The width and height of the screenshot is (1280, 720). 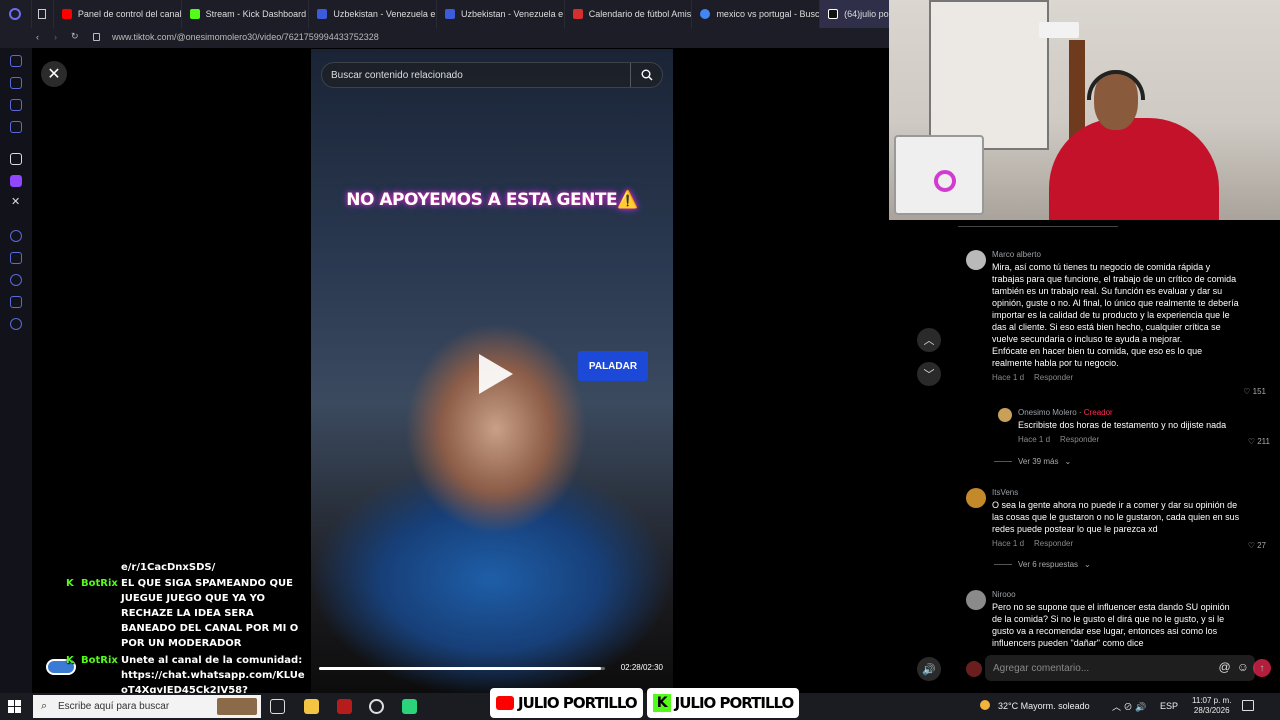 I want to click on headset, so click(x=1116, y=85).